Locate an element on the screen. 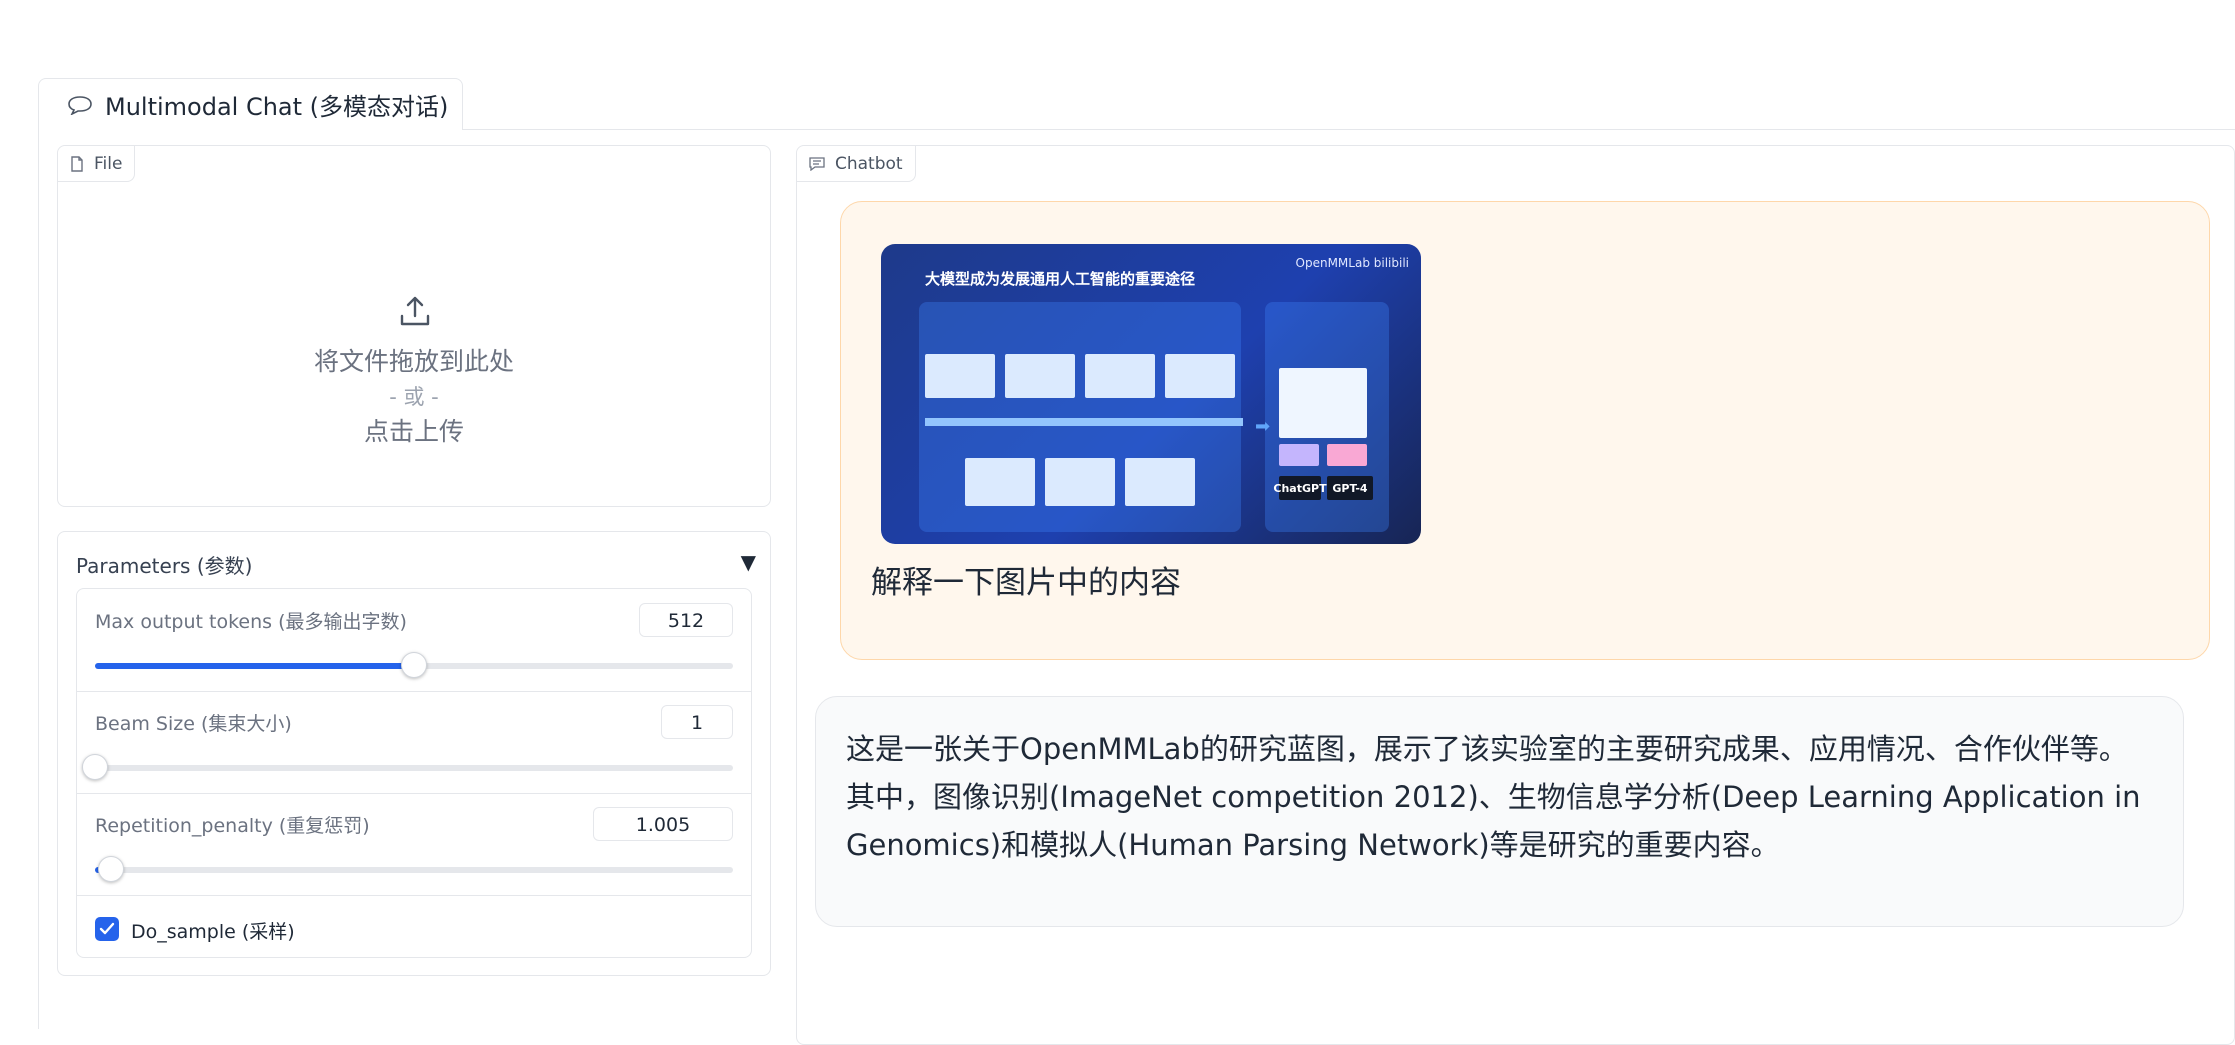  accordion-toggle-icon: ▼ is located at coordinates (748, 562).